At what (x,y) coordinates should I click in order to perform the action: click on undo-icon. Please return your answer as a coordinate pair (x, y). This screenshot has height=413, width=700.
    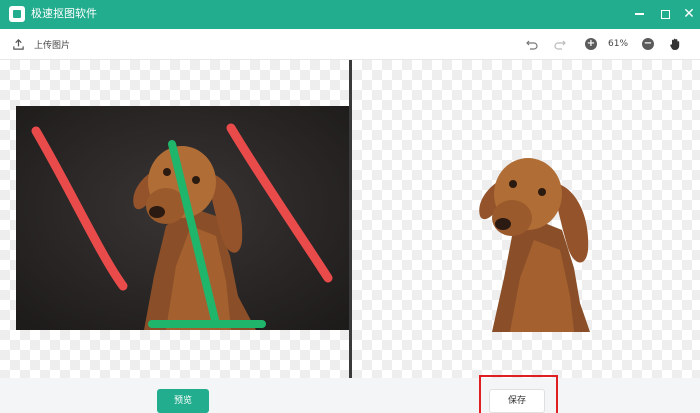
    Looking at the image, I should click on (532, 44).